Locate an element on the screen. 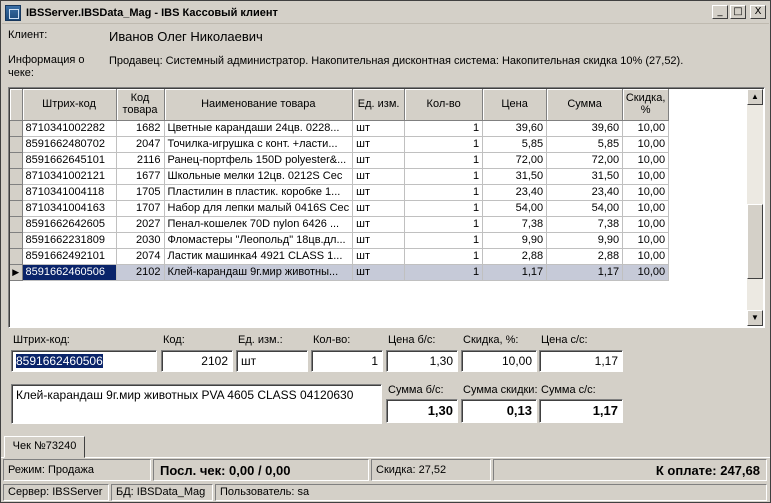  table-cell: 2030 is located at coordinates (140, 240).